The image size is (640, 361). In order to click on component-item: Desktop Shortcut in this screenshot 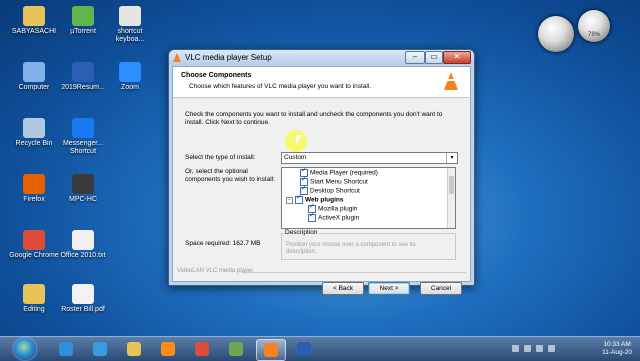, I will do `click(330, 190)`.